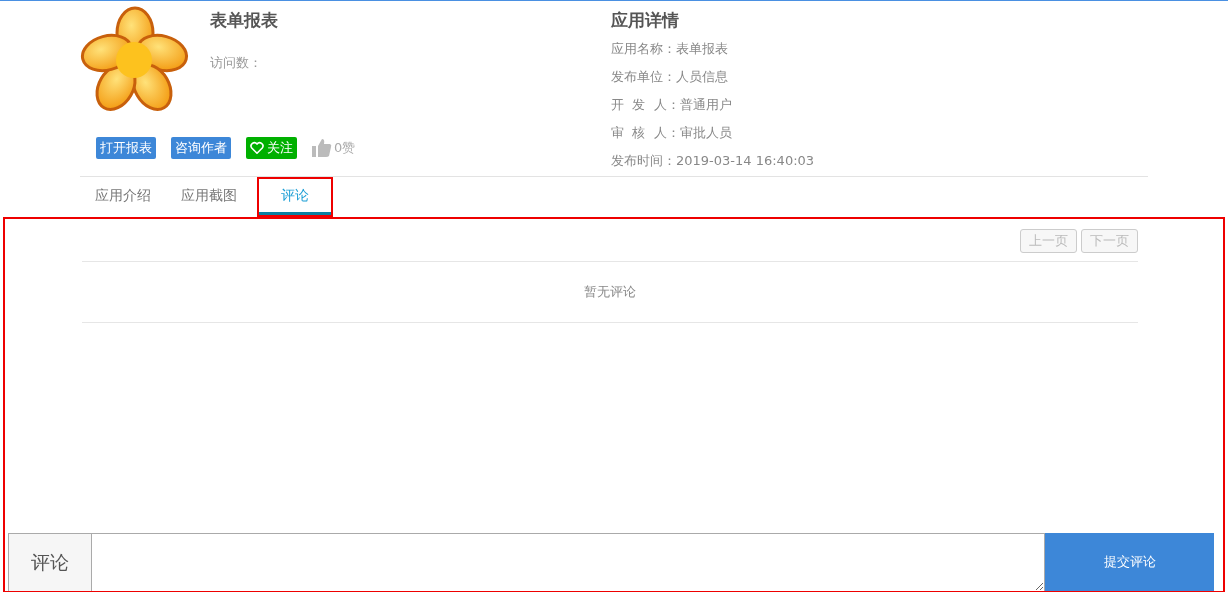 Image resolution: width=1228 pixels, height=592 pixels. What do you see at coordinates (610, 292) in the screenshot?
I see `empty-message: 暂无评论` at bounding box center [610, 292].